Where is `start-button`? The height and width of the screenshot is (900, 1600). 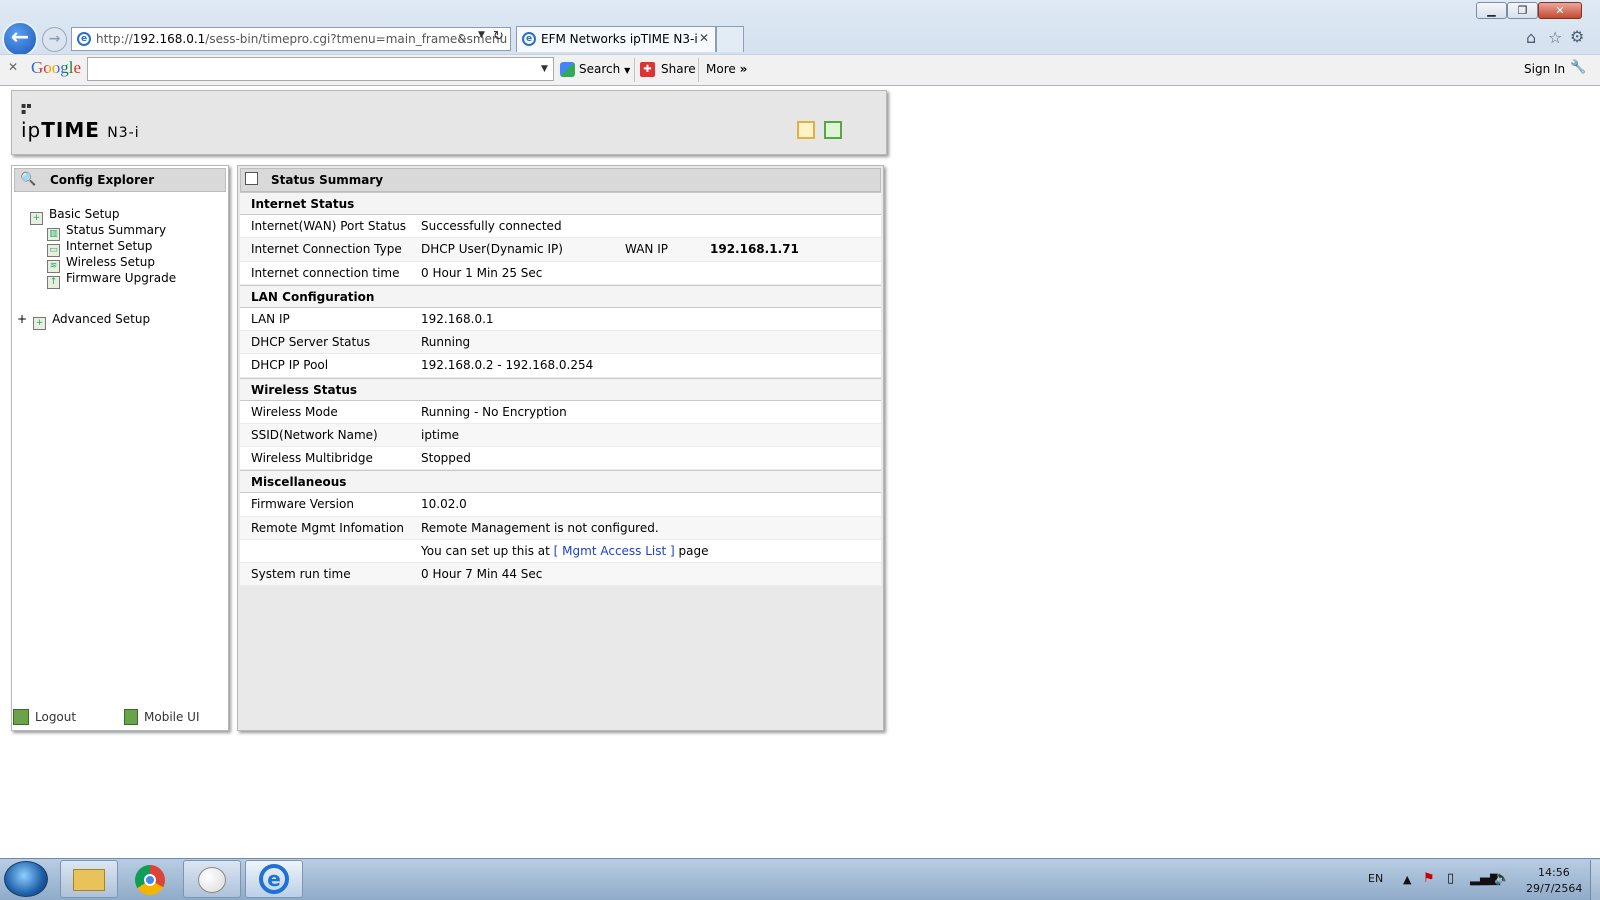 start-button is located at coordinates (26, 879).